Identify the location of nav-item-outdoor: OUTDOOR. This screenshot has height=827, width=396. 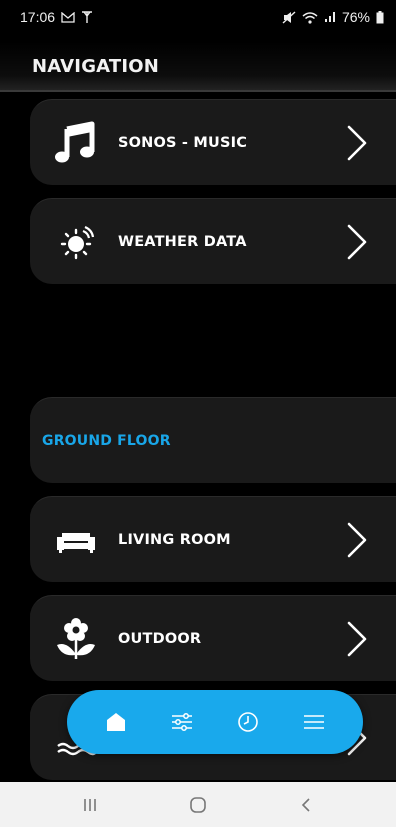
(213, 638).